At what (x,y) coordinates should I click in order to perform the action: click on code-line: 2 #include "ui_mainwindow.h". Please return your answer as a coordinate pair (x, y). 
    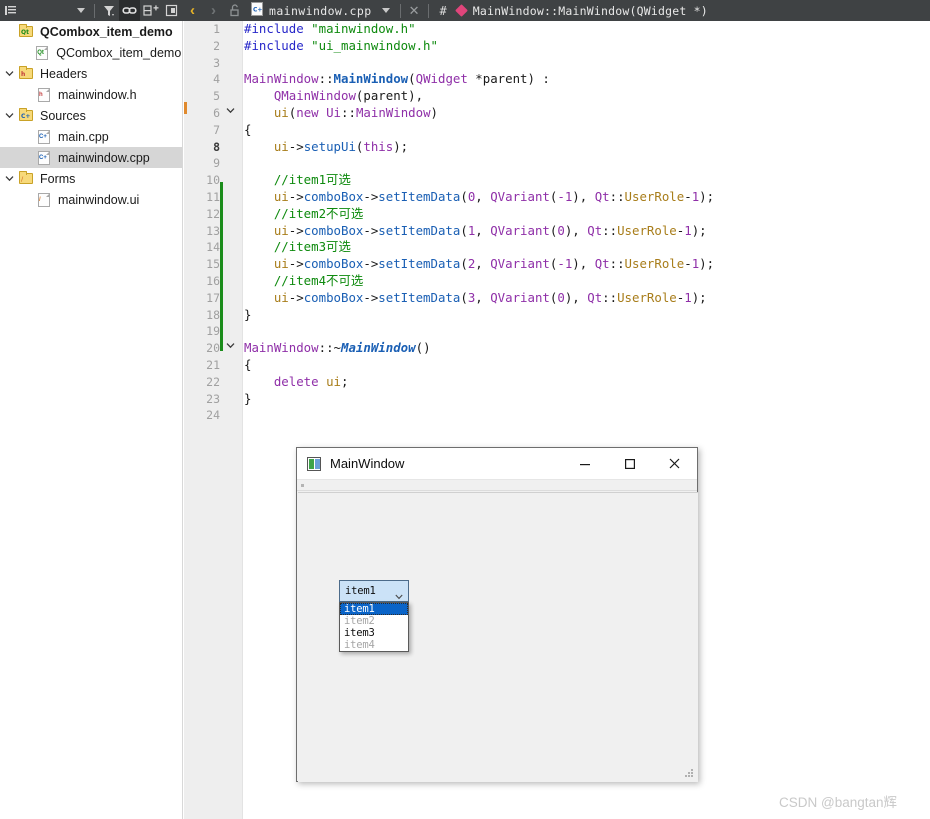
    Looking at the image, I should click on (571, 46).